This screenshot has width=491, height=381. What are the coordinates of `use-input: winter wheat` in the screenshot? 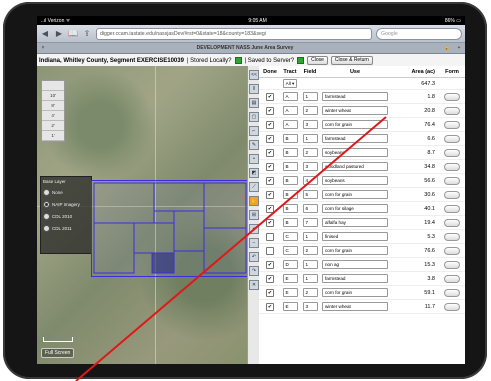 It's located at (355, 306).